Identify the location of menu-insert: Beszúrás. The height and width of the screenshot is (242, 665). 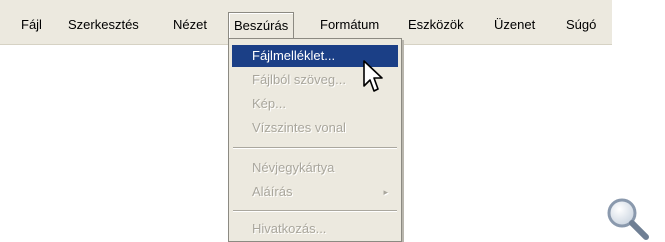
(261, 25).